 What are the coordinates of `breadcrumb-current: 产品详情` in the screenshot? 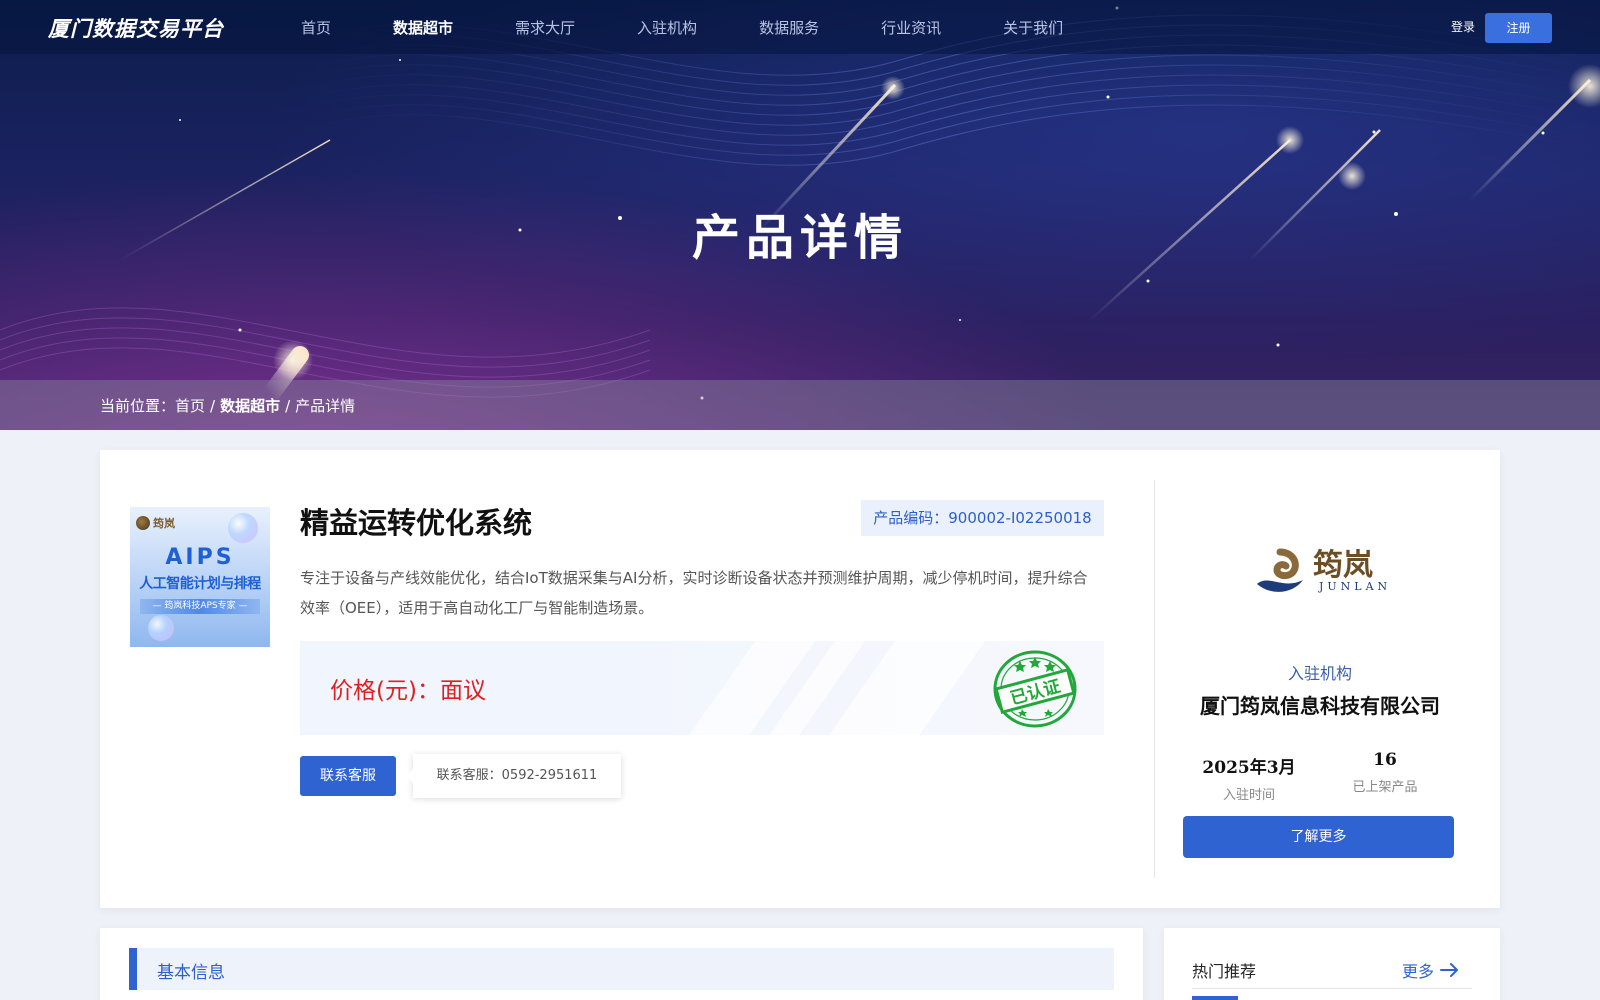 It's located at (325, 406).